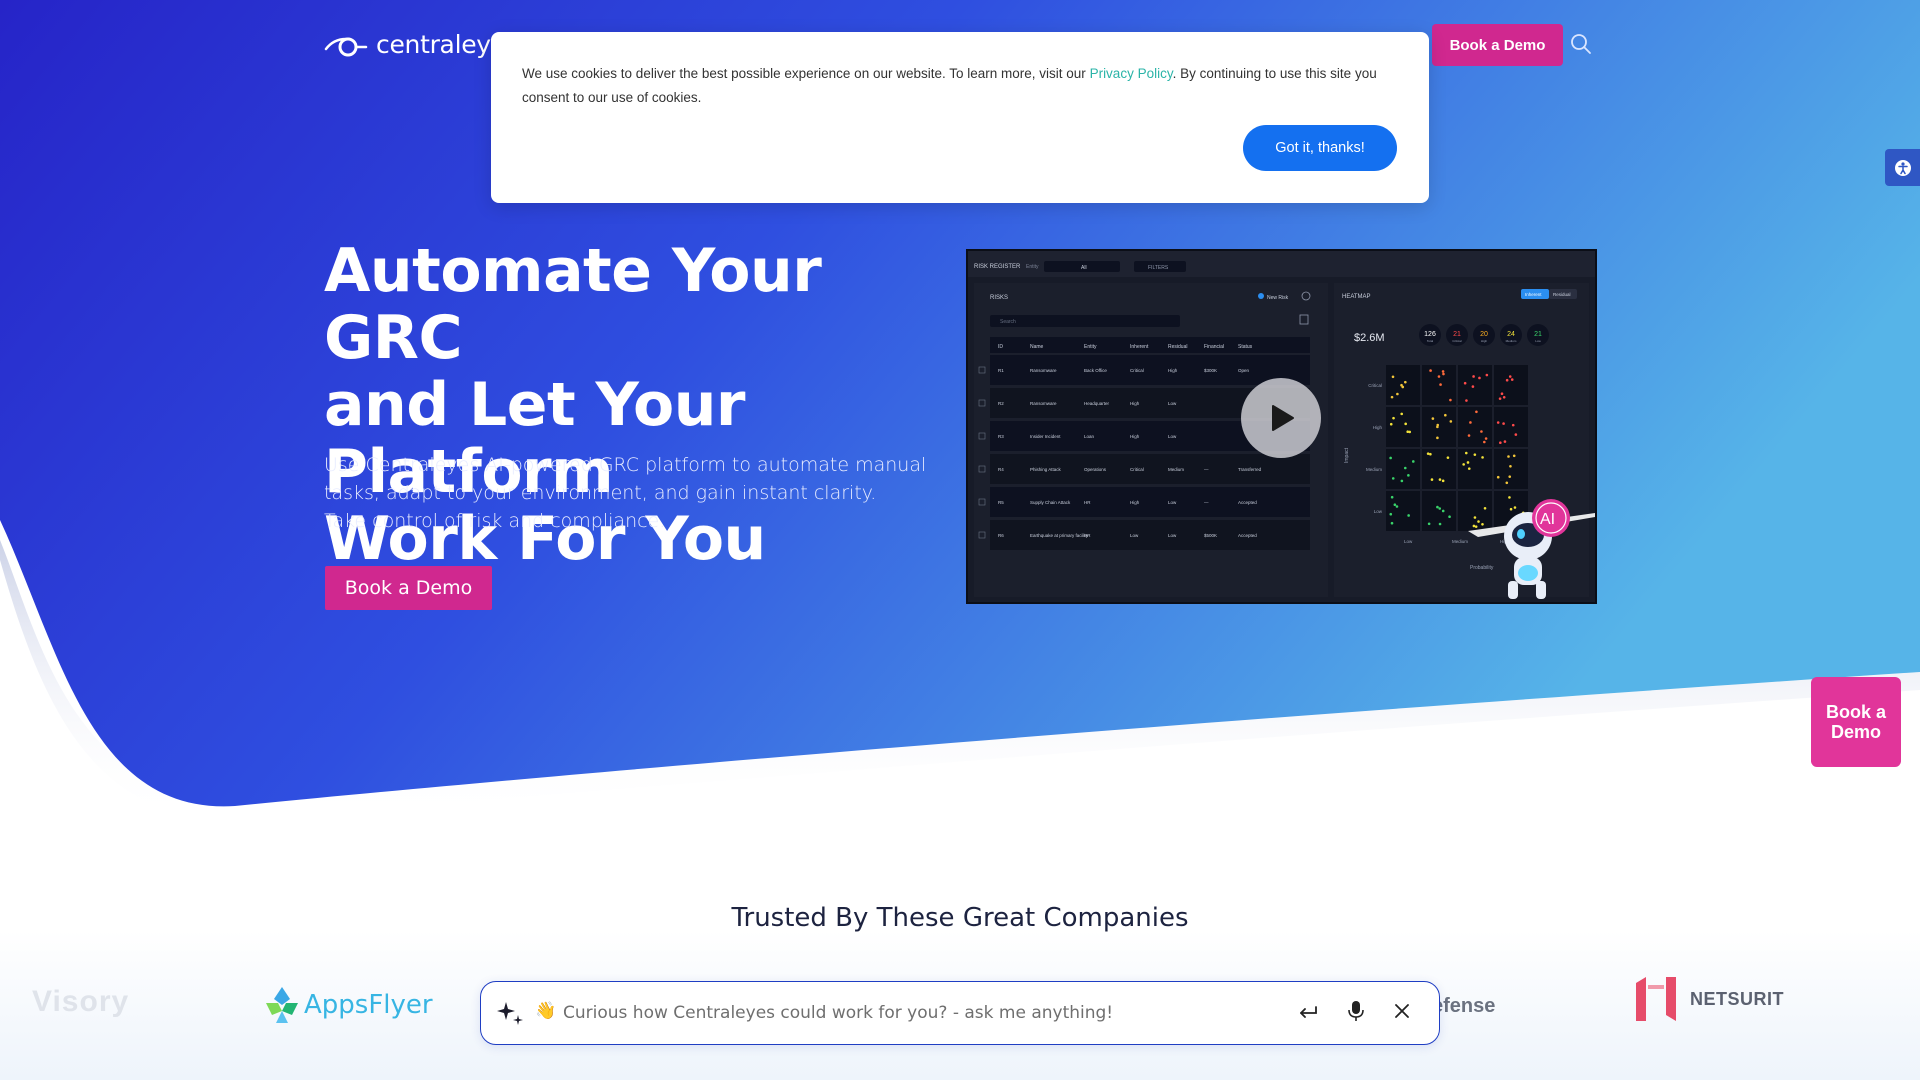 The image size is (1920, 1080). Describe the element at coordinates (1001, 502) in the screenshot. I see `video-table-cell: R5` at that location.